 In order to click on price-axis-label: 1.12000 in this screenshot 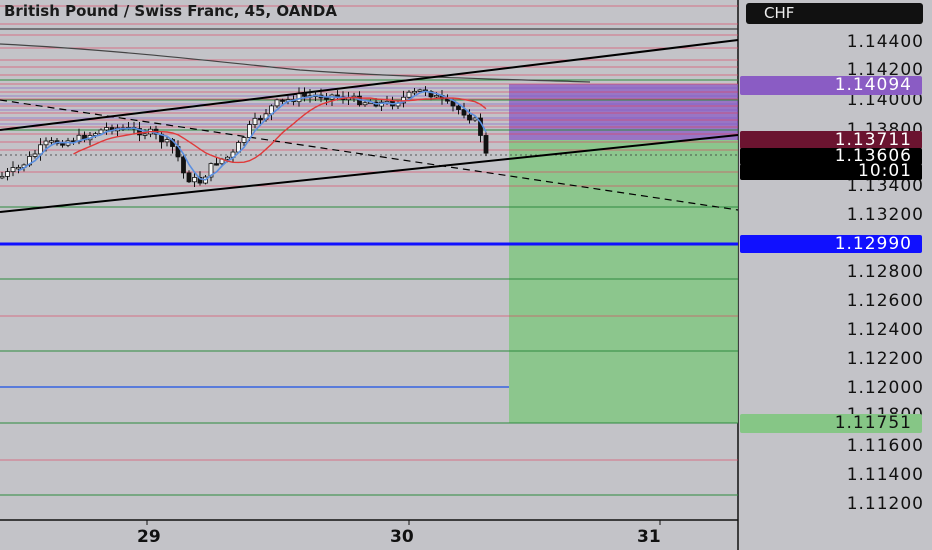, I will do `click(885, 388)`.